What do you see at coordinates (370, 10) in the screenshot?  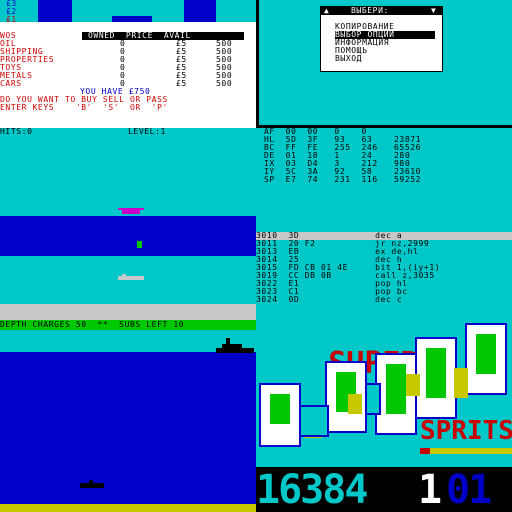 I see `menu-title: ВЫБЕРИ:` at bounding box center [370, 10].